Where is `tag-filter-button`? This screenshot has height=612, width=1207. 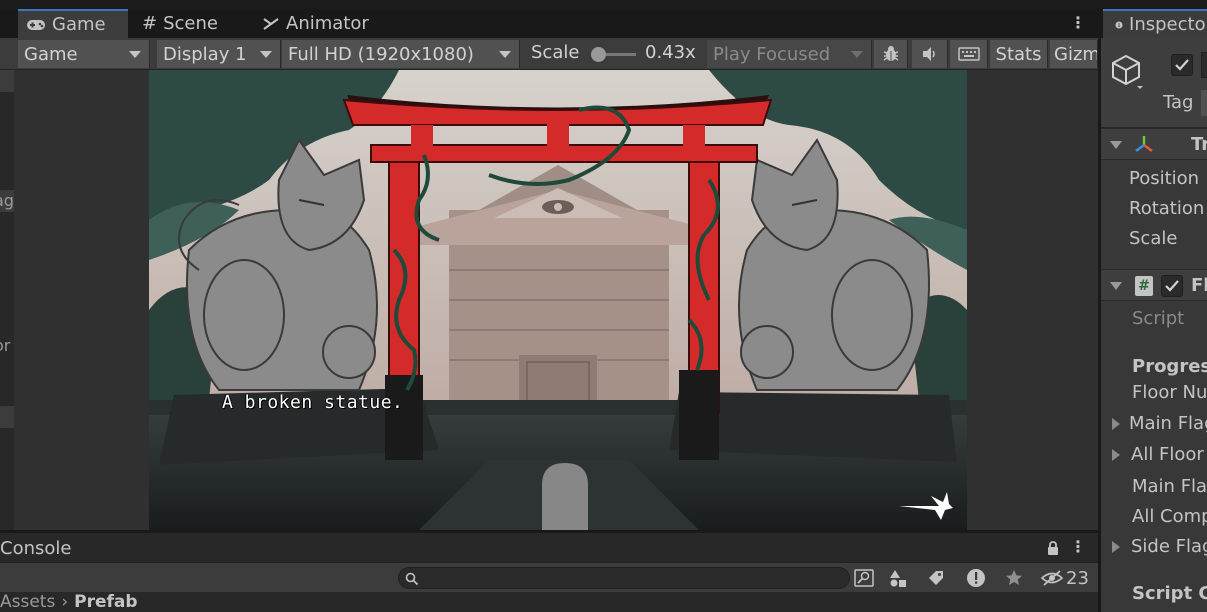 tag-filter-button is located at coordinates (936, 578).